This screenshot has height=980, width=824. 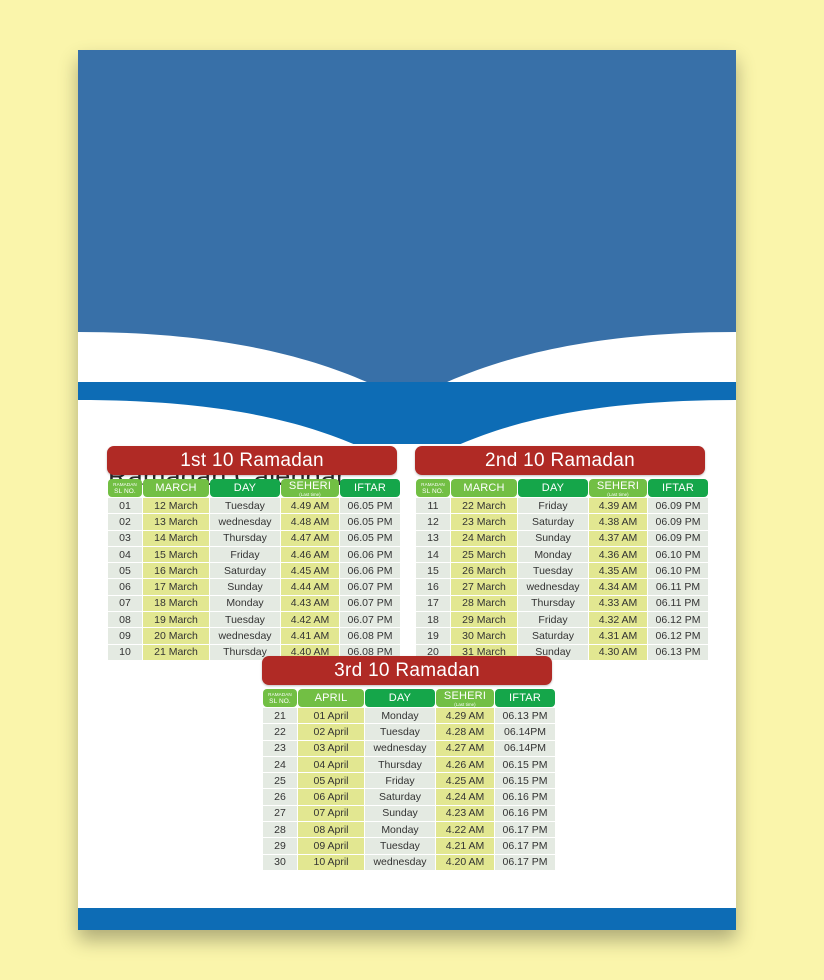 What do you see at coordinates (176, 603) in the screenshot?
I see `cell-date: 18 March` at bounding box center [176, 603].